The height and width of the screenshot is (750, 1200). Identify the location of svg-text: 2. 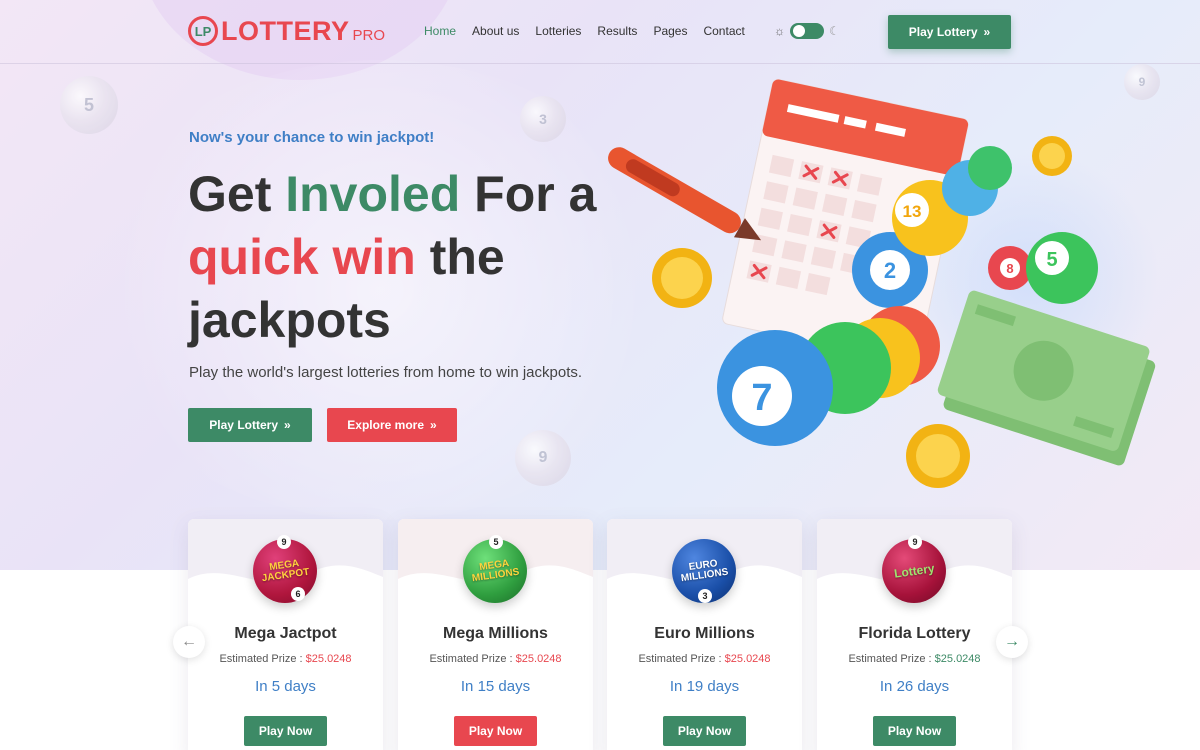
(890, 270).